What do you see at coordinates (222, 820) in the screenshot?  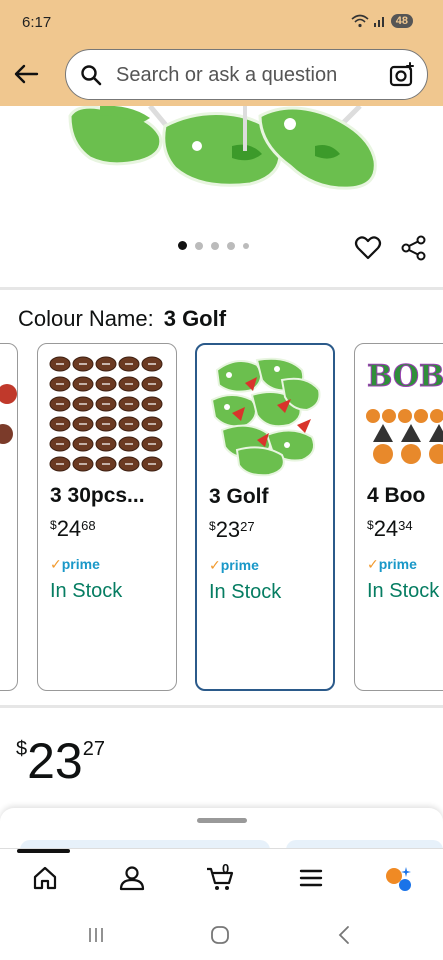 I see `sheet-drag-handle` at bounding box center [222, 820].